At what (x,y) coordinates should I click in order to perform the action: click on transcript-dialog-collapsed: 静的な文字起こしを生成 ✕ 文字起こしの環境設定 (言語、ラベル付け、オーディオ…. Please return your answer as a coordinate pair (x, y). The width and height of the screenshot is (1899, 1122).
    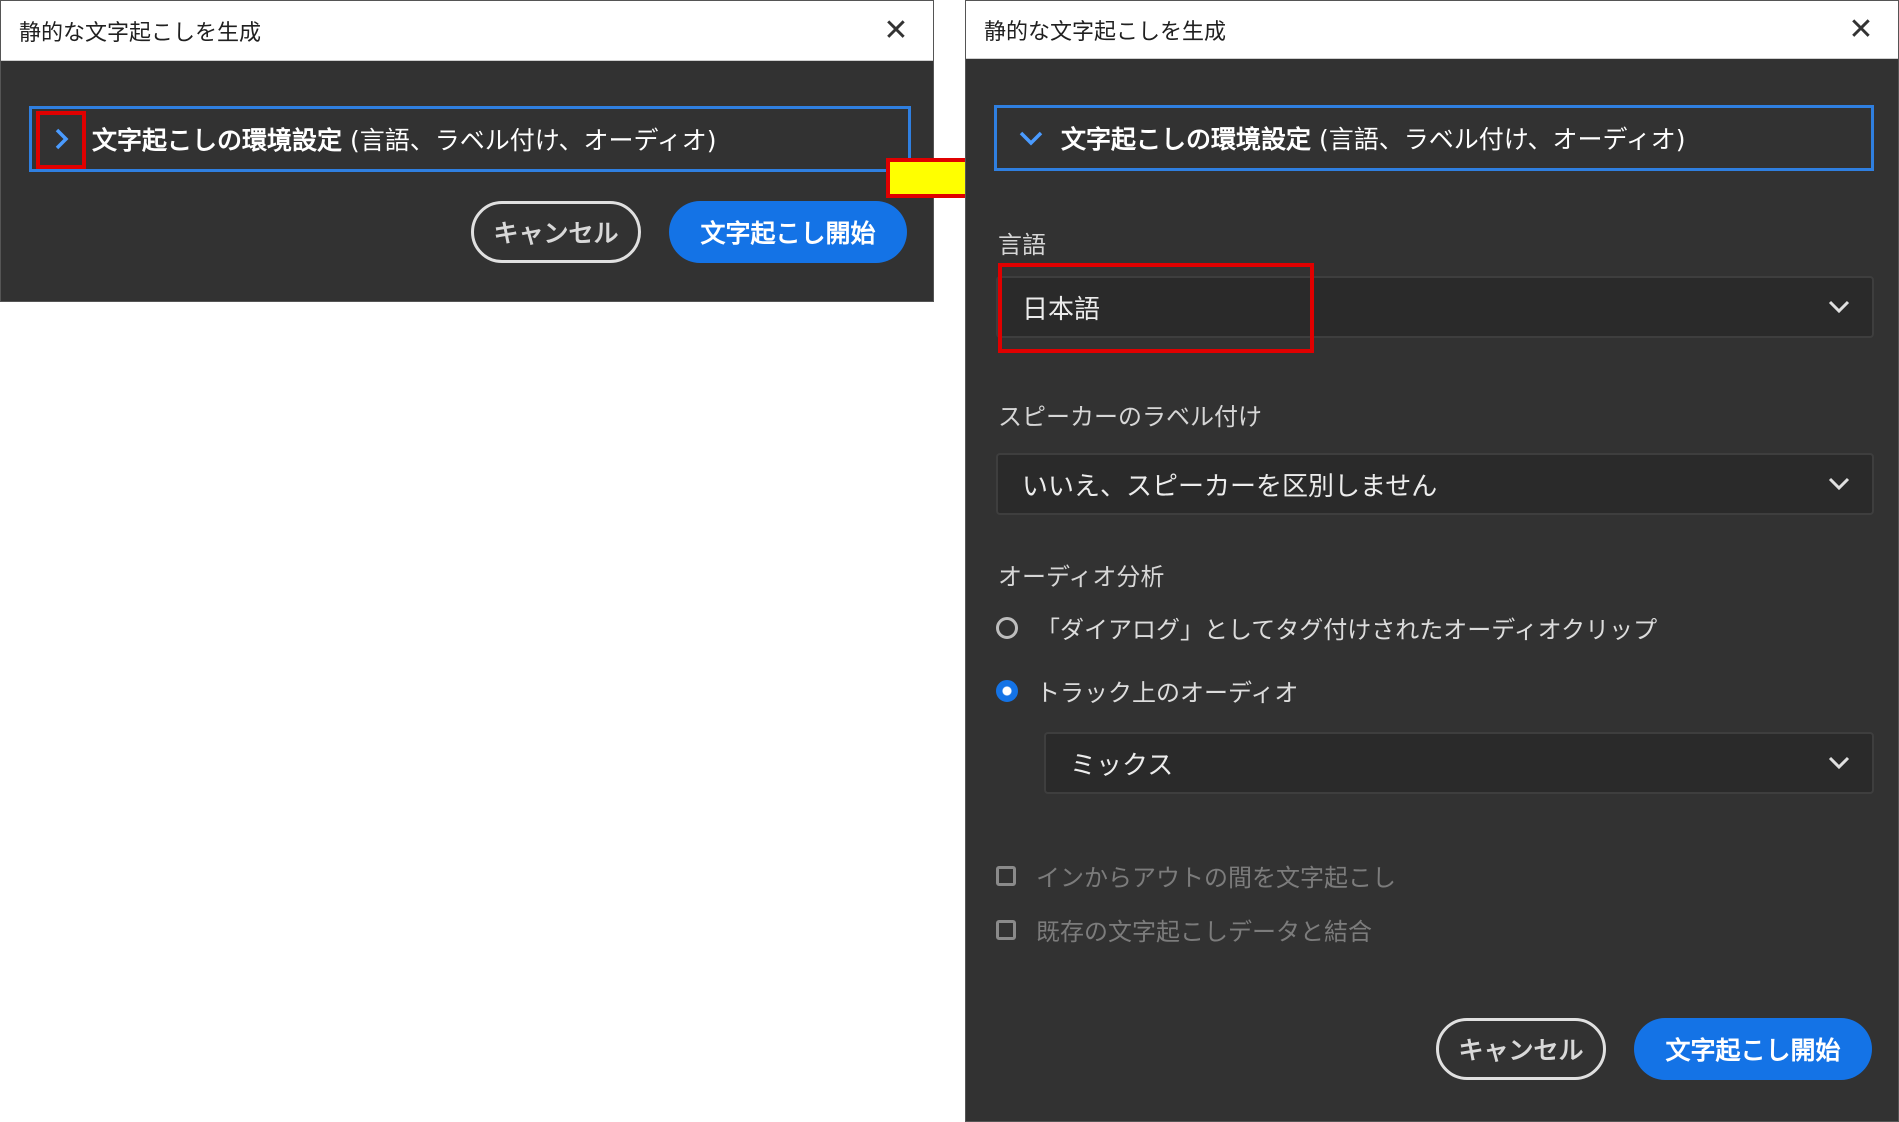
    Looking at the image, I should click on (467, 151).